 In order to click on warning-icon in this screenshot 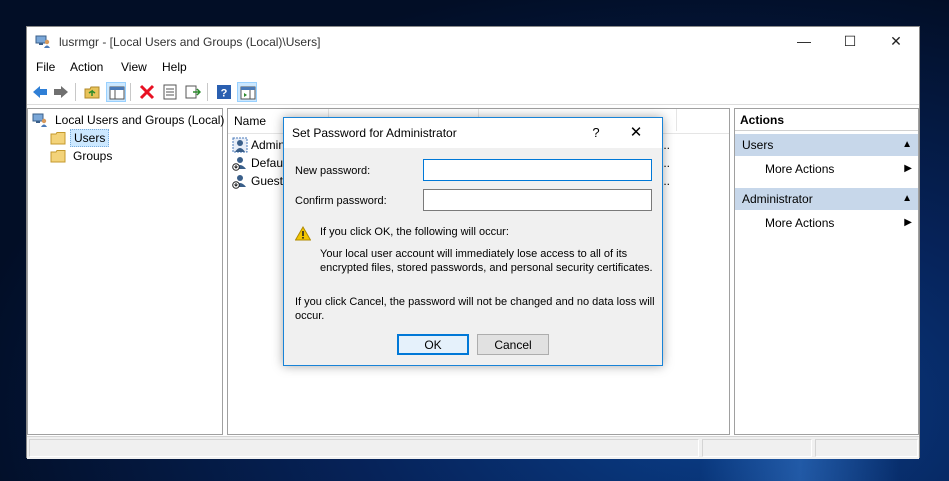, I will do `click(303, 234)`.